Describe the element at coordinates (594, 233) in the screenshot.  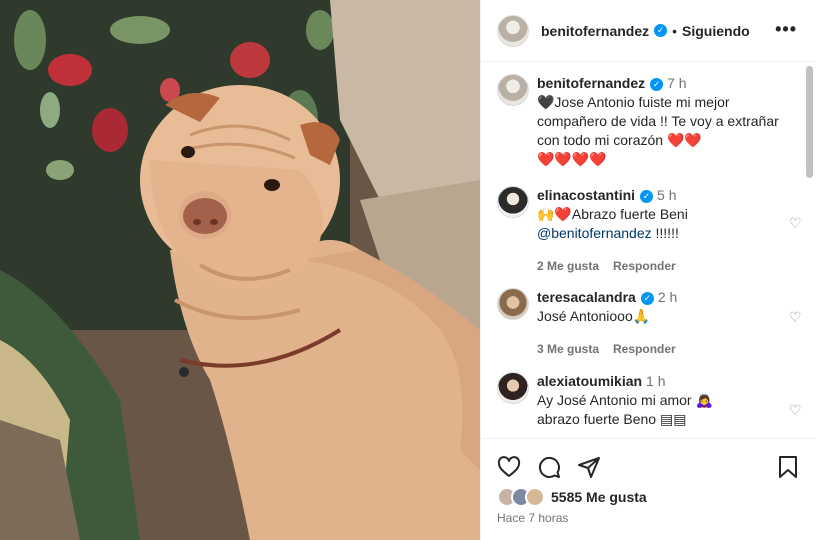
I see `comment-mention: @benitofernandez` at that location.